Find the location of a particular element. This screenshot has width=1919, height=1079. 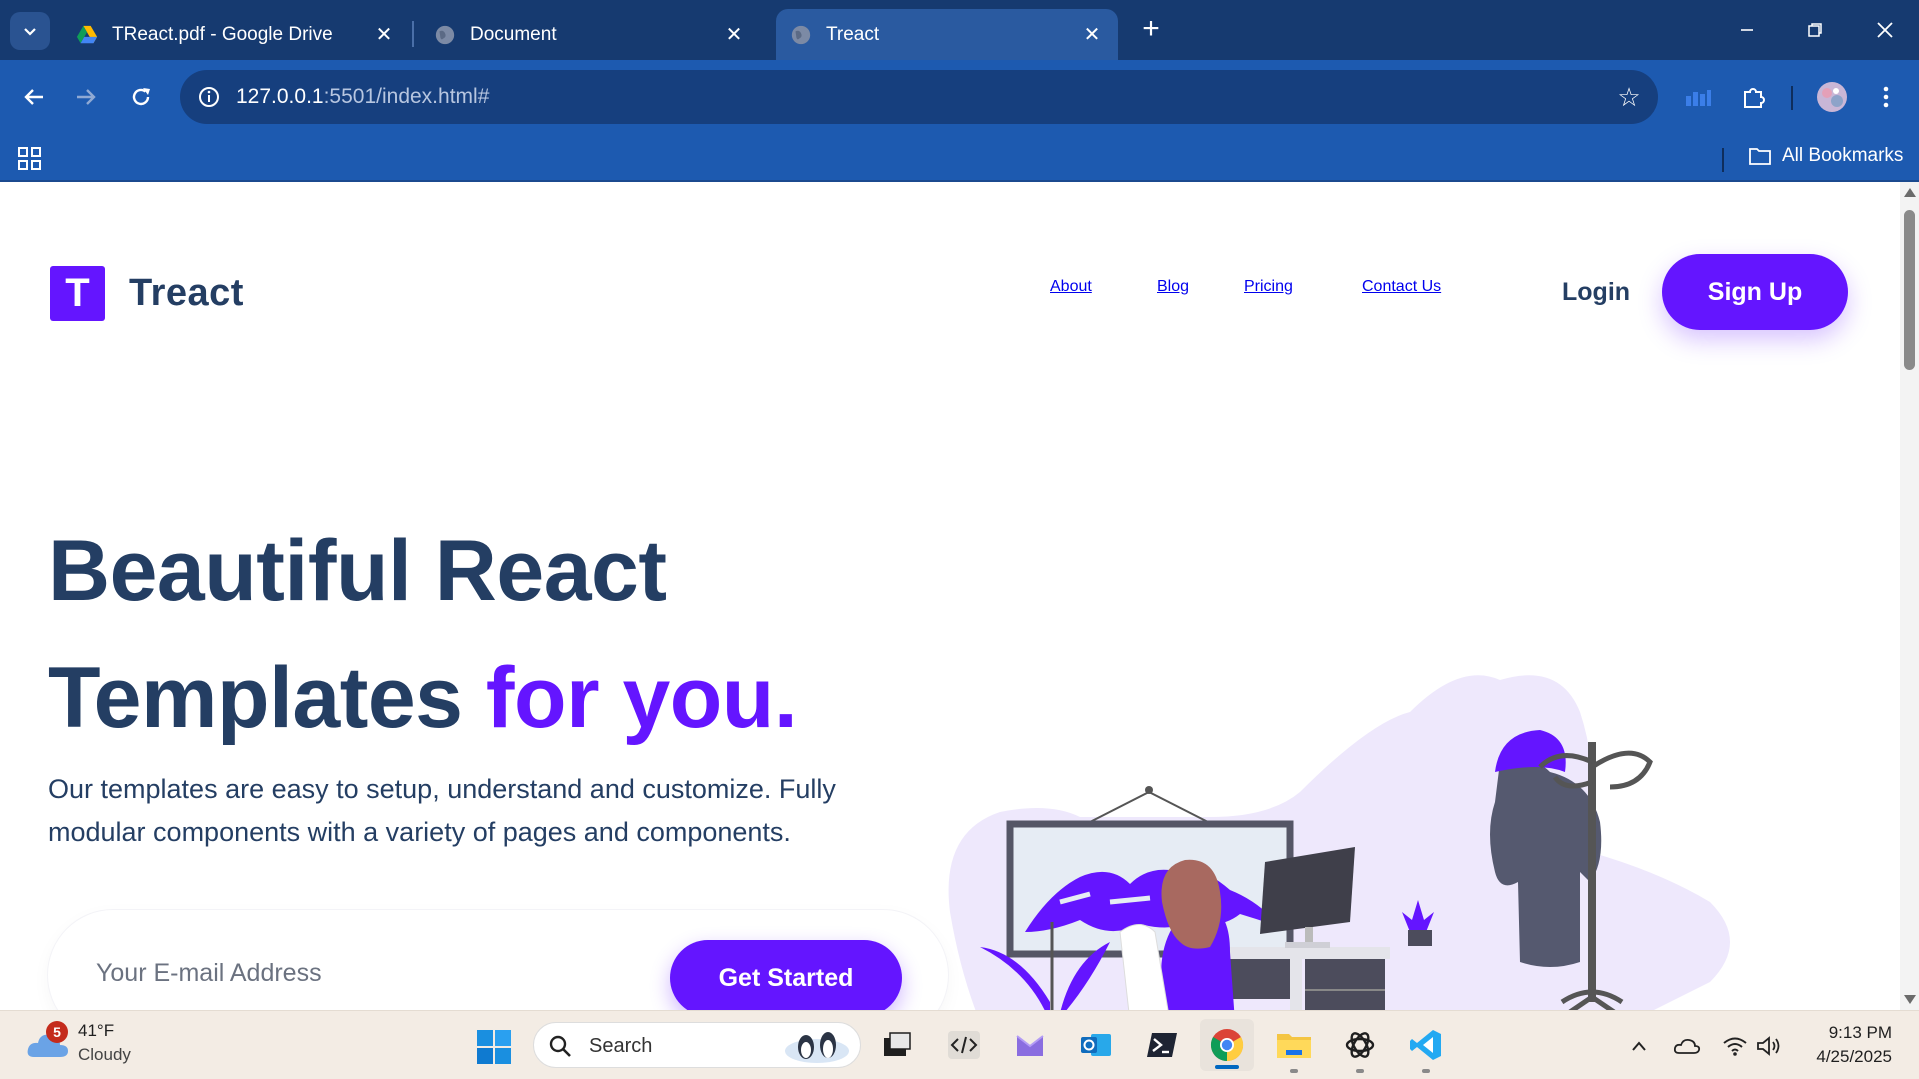

bookmark-star-icon: ☆ is located at coordinates (1629, 97).